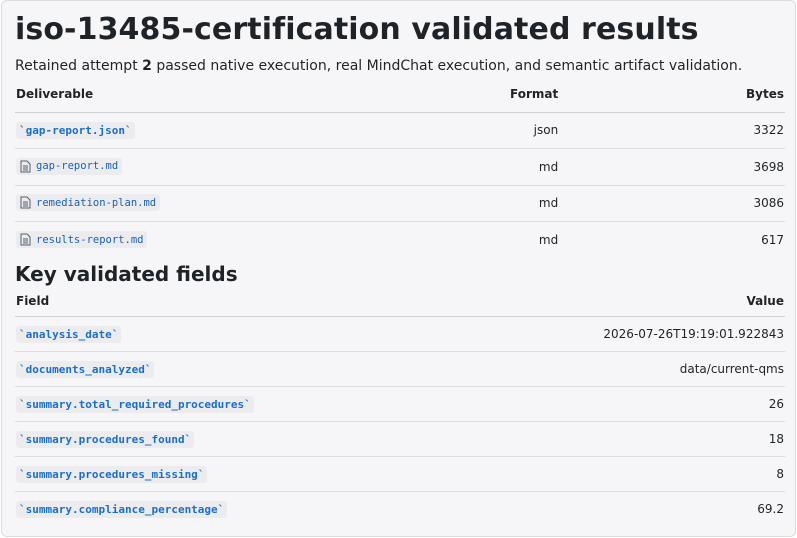 This screenshot has width=797, height=538. Describe the element at coordinates (75, 131) in the screenshot. I see `deliverable-name: `gap-report.json`` at that location.